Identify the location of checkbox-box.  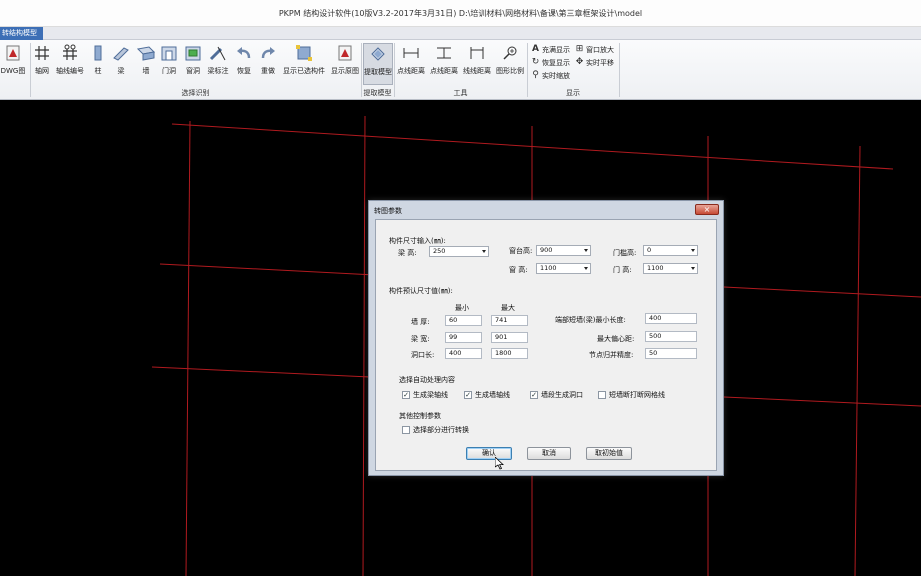
(602, 395).